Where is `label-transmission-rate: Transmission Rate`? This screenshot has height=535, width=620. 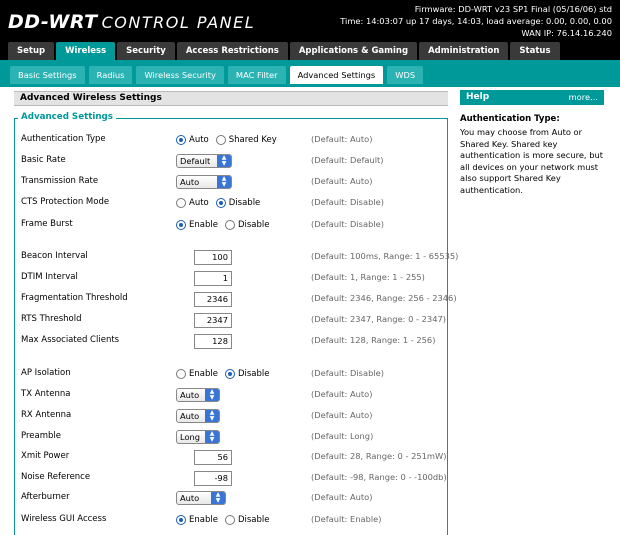 label-transmission-rate: Transmission Rate is located at coordinates (60, 181).